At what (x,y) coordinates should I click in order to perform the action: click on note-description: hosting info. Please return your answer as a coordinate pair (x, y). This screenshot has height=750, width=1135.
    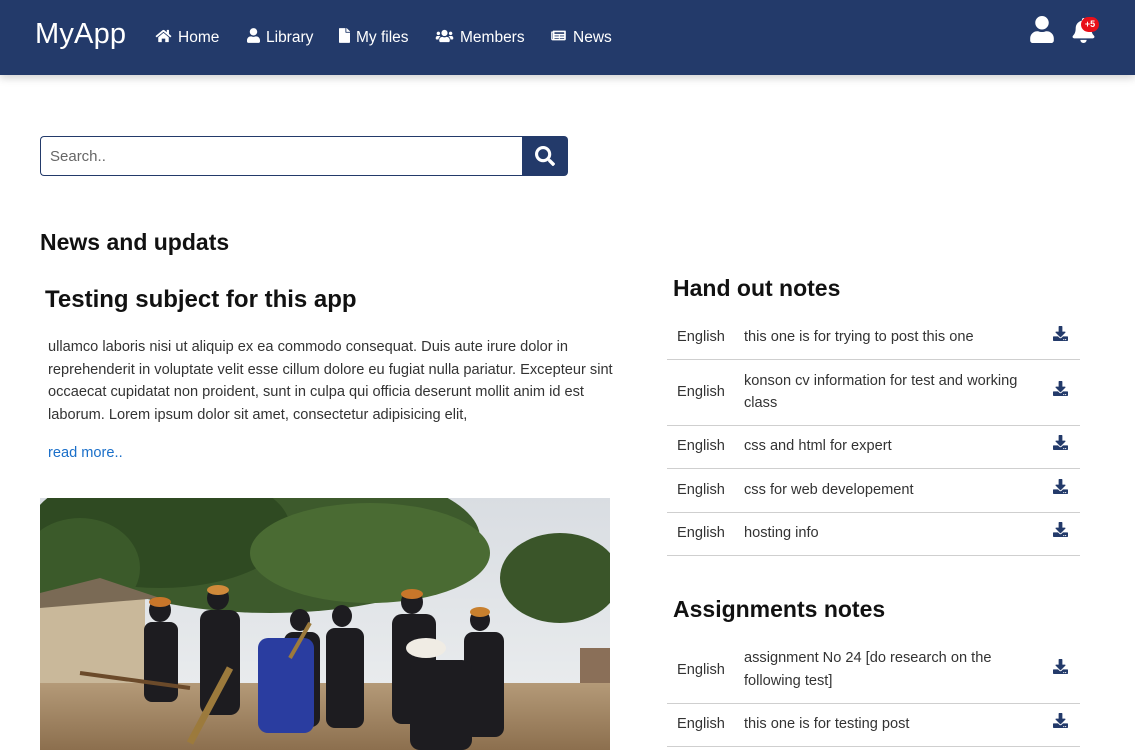
    Looking at the image, I should click on (892, 534).